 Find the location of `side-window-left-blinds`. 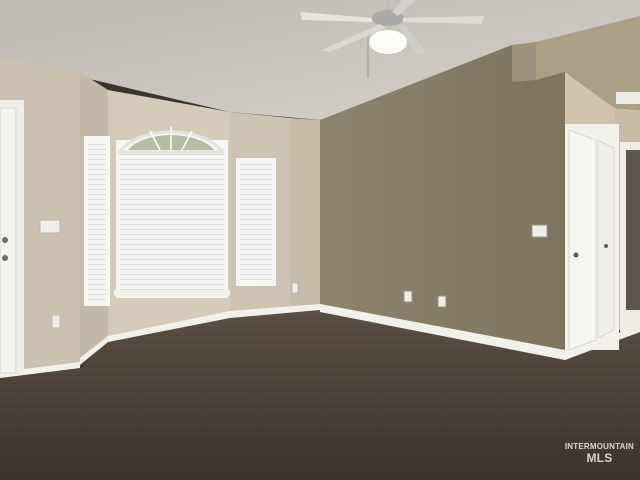

side-window-left-blinds is located at coordinates (97, 221).